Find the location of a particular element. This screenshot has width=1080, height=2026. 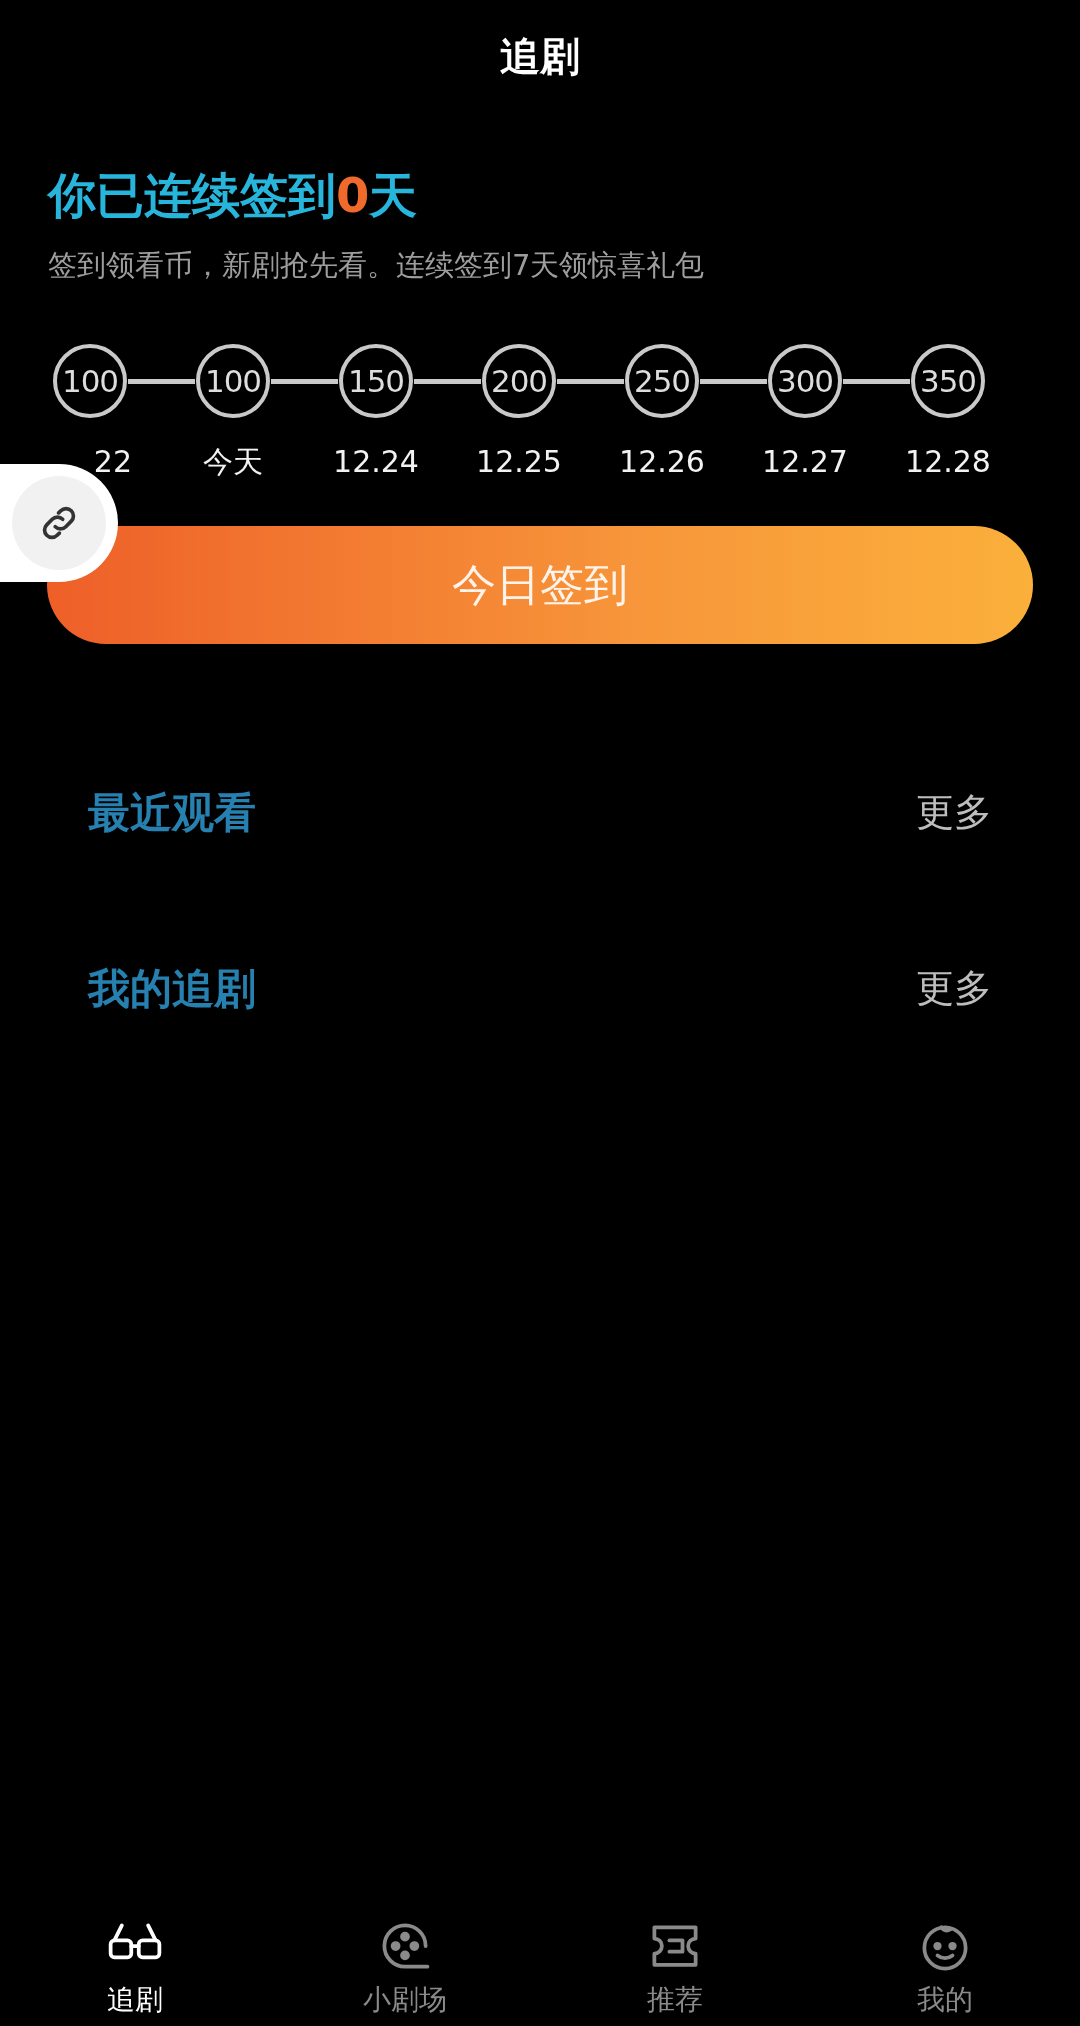

checkin-subtitle: 签到领看币，新剧抢先看。连续签到7天领惊喜礼包 is located at coordinates (377, 265).